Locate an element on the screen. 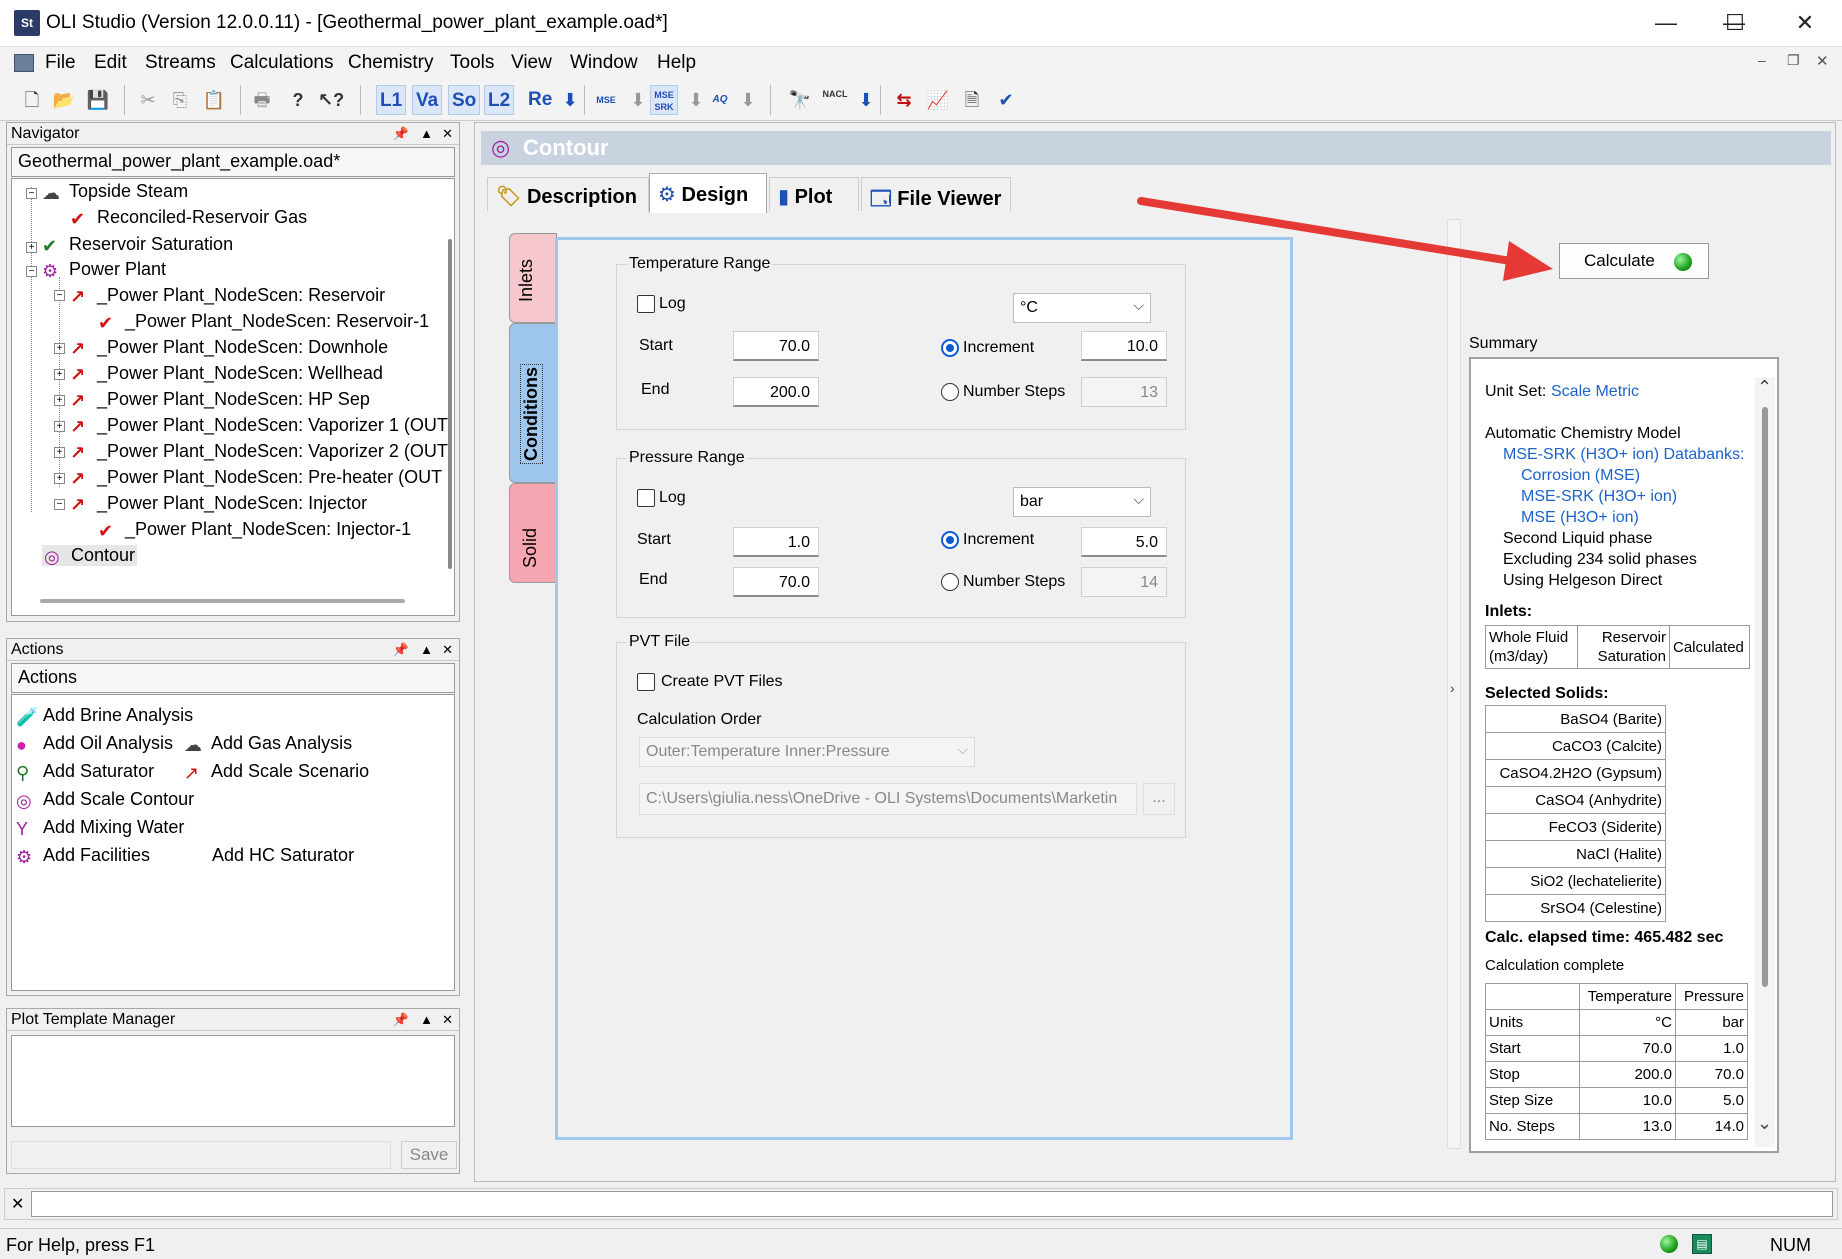  vertical-scrollbar is located at coordinates (450, 404).